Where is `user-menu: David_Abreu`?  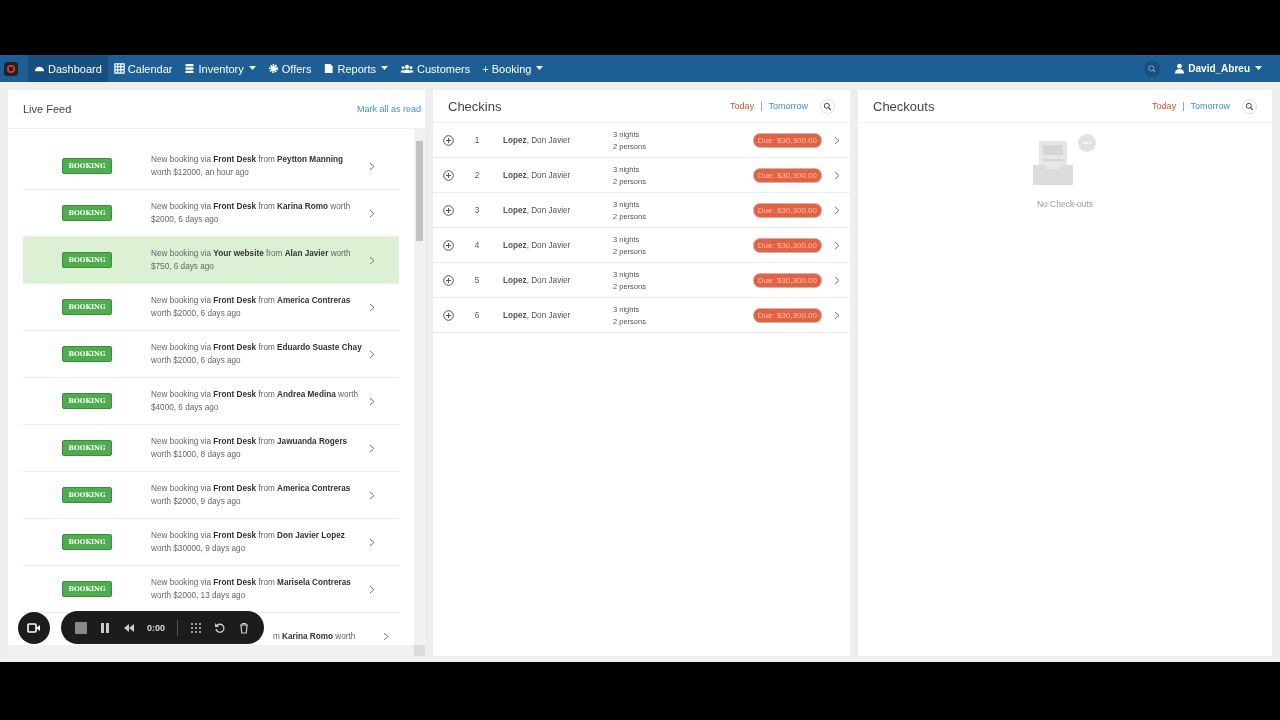 user-menu: David_Abreu is located at coordinates (1218, 68).